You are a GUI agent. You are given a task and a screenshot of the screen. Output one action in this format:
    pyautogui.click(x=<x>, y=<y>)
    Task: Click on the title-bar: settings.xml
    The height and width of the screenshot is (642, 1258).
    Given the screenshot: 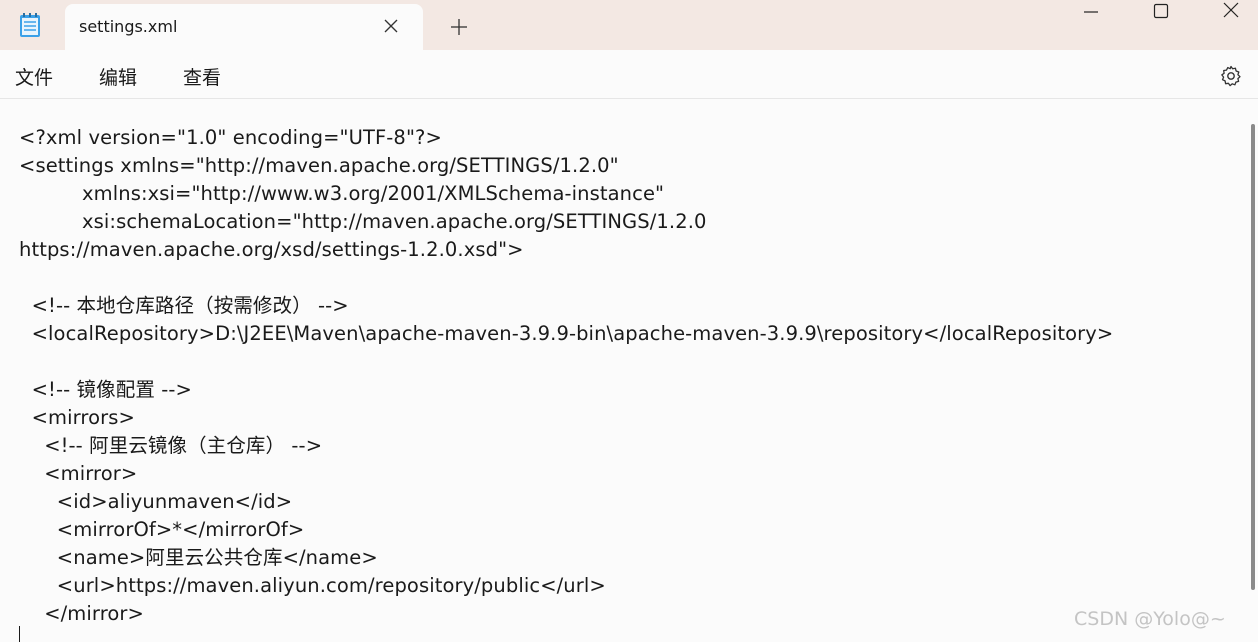 What is the action you would take?
    pyautogui.click(x=629, y=25)
    